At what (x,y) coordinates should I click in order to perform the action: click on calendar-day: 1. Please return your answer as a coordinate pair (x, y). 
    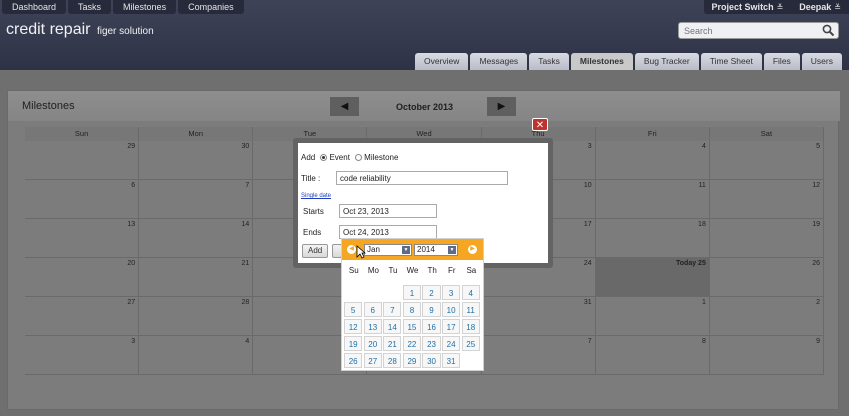
    Looking at the image, I should click on (652, 316).